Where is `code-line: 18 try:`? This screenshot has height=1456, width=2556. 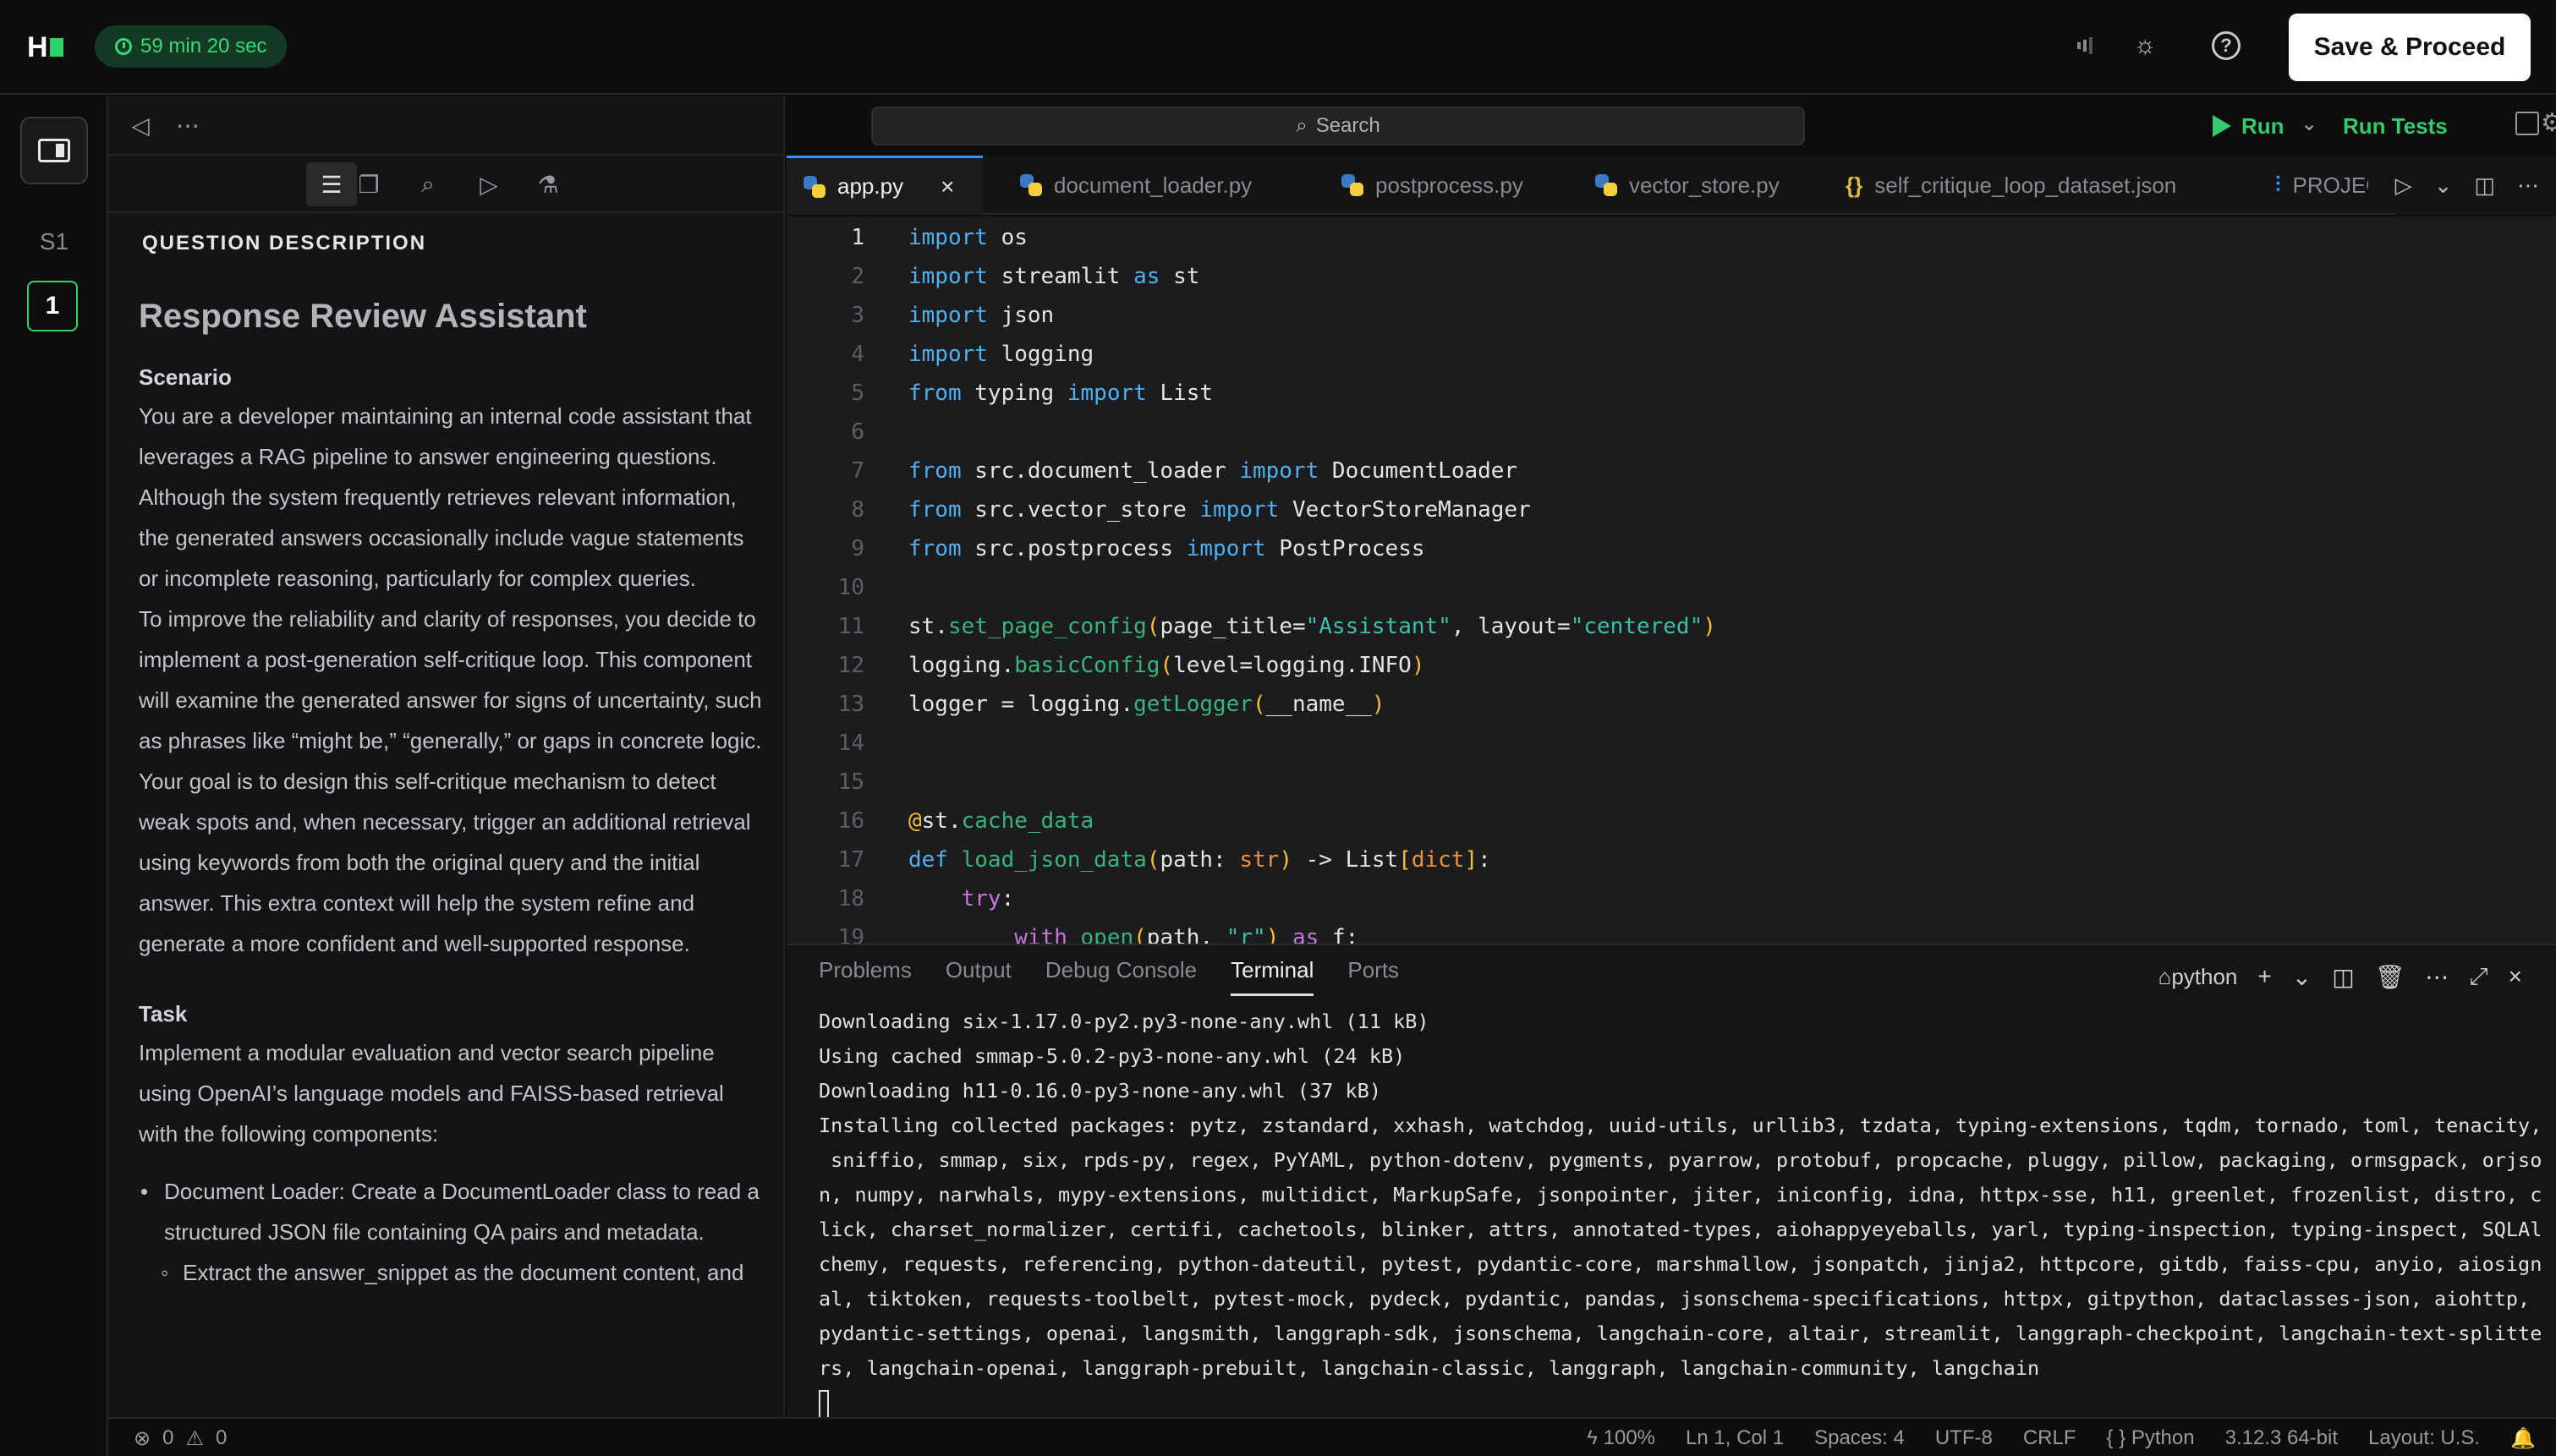
code-line: 18 try: is located at coordinates (926, 899).